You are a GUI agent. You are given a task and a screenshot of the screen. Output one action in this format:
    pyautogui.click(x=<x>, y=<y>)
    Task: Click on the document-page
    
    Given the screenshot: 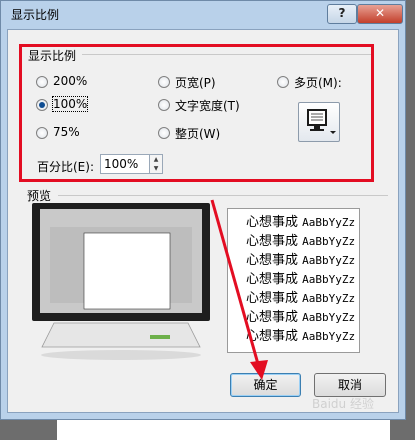 What is the action you would take?
    pyautogui.click(x=223, y=430)
    